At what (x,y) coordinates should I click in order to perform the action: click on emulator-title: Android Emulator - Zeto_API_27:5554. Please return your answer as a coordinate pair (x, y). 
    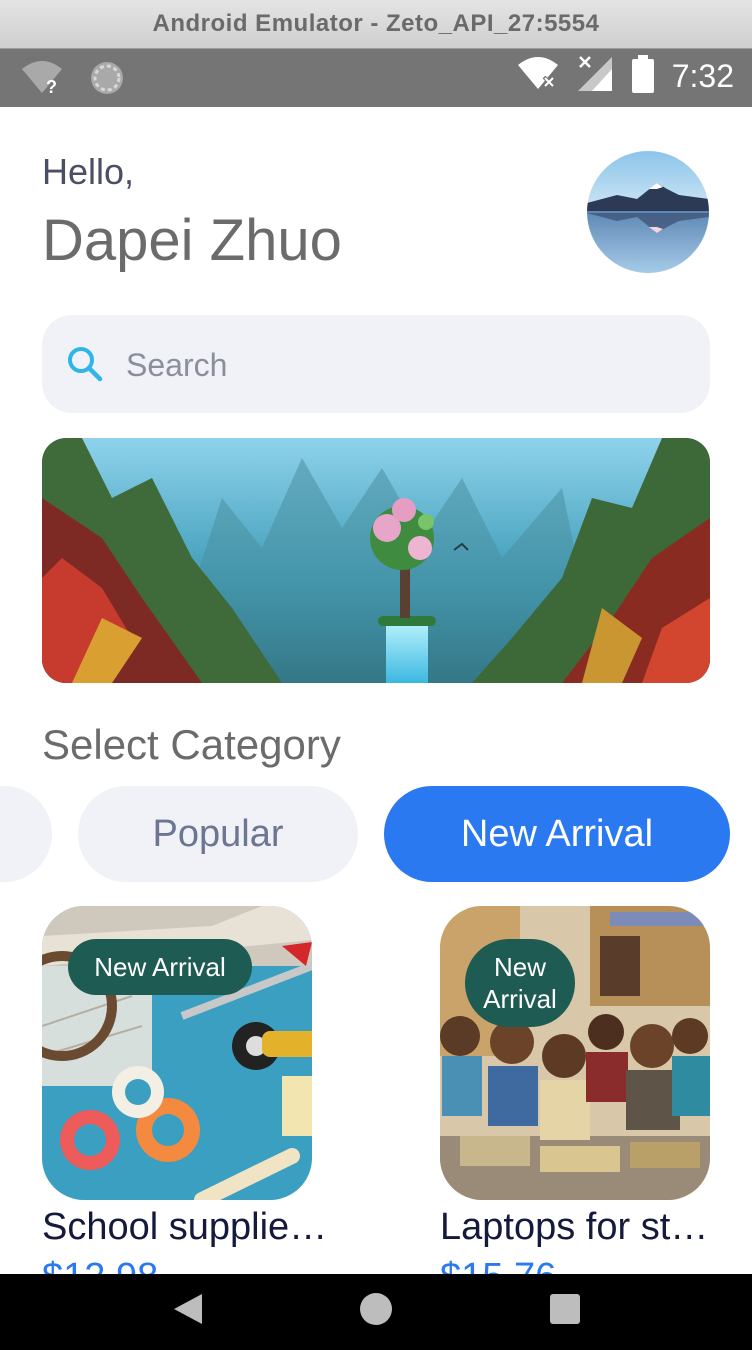
    Looking at the image, I should click on (376, 23).